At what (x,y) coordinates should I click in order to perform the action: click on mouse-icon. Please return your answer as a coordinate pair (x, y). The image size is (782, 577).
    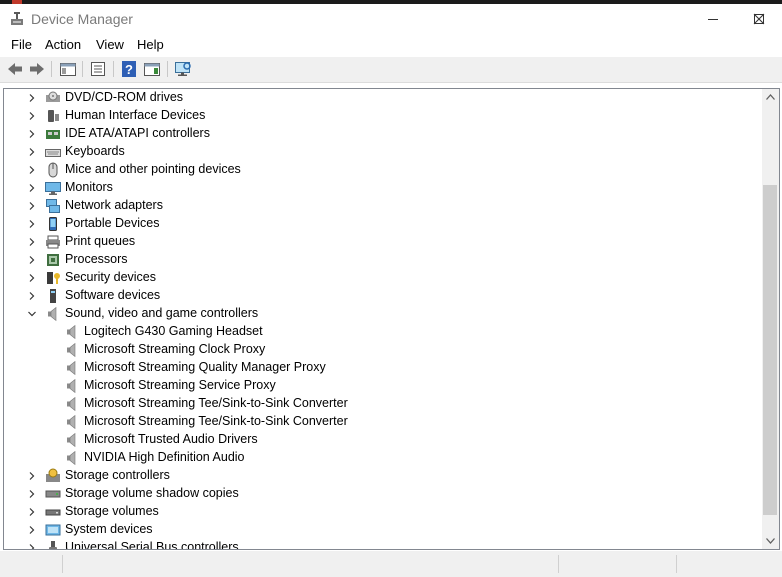
    Looking at the image, I should click on (53, 170).